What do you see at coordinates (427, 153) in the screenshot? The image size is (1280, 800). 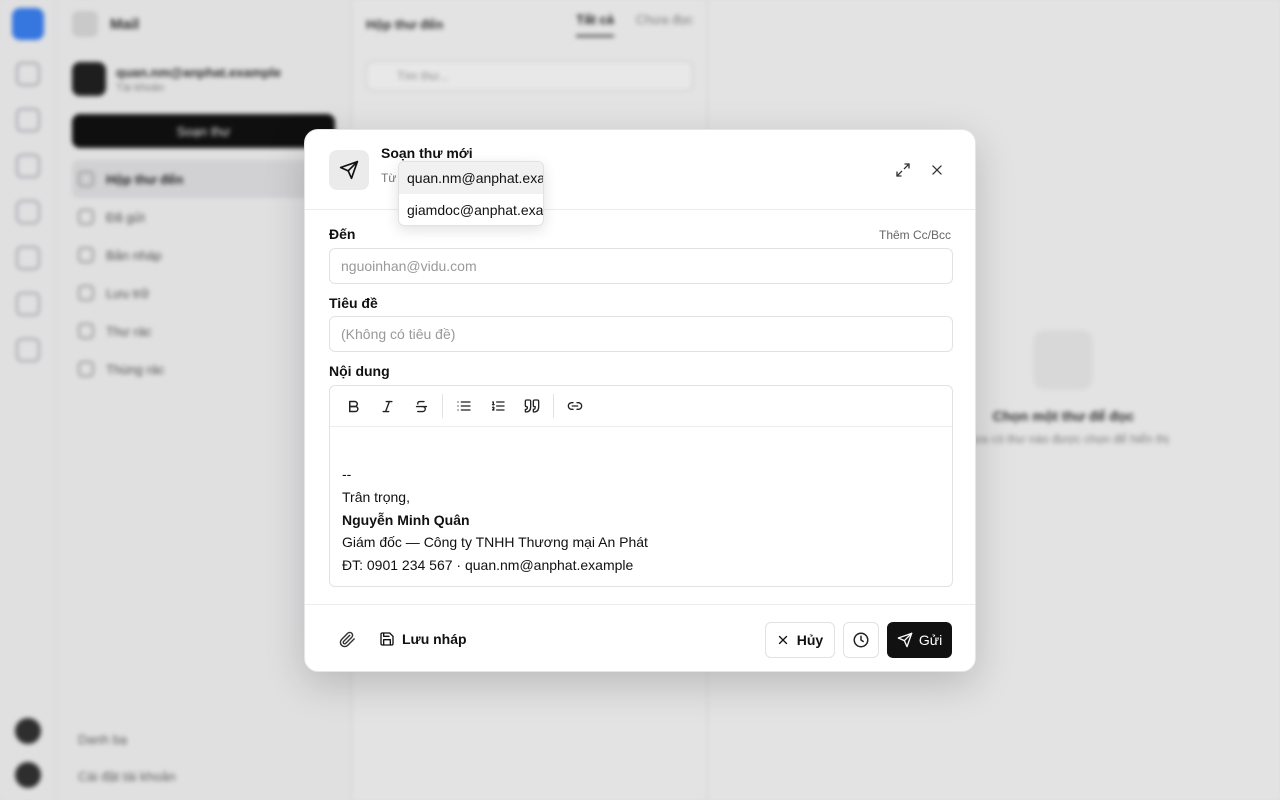 I see `dialog-title: Soạn thư mới` at bounding box center [427, 153].